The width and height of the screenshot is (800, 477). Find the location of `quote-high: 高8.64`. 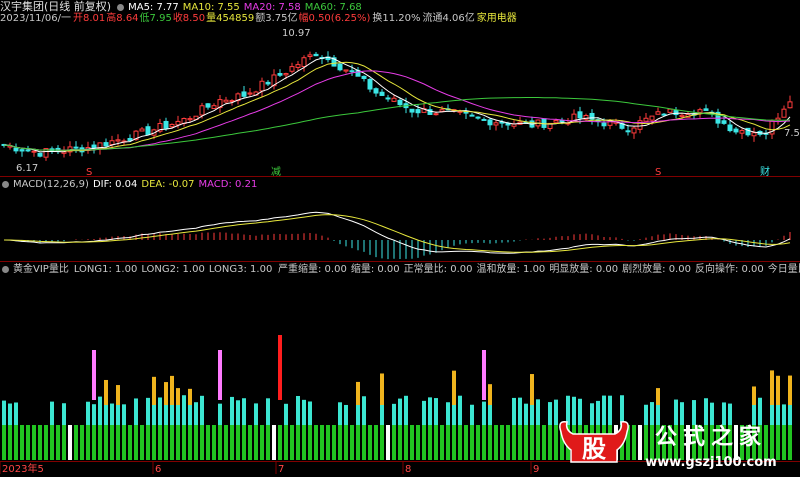

quote-high: 高8.64 is located at coordinates (122, 18).